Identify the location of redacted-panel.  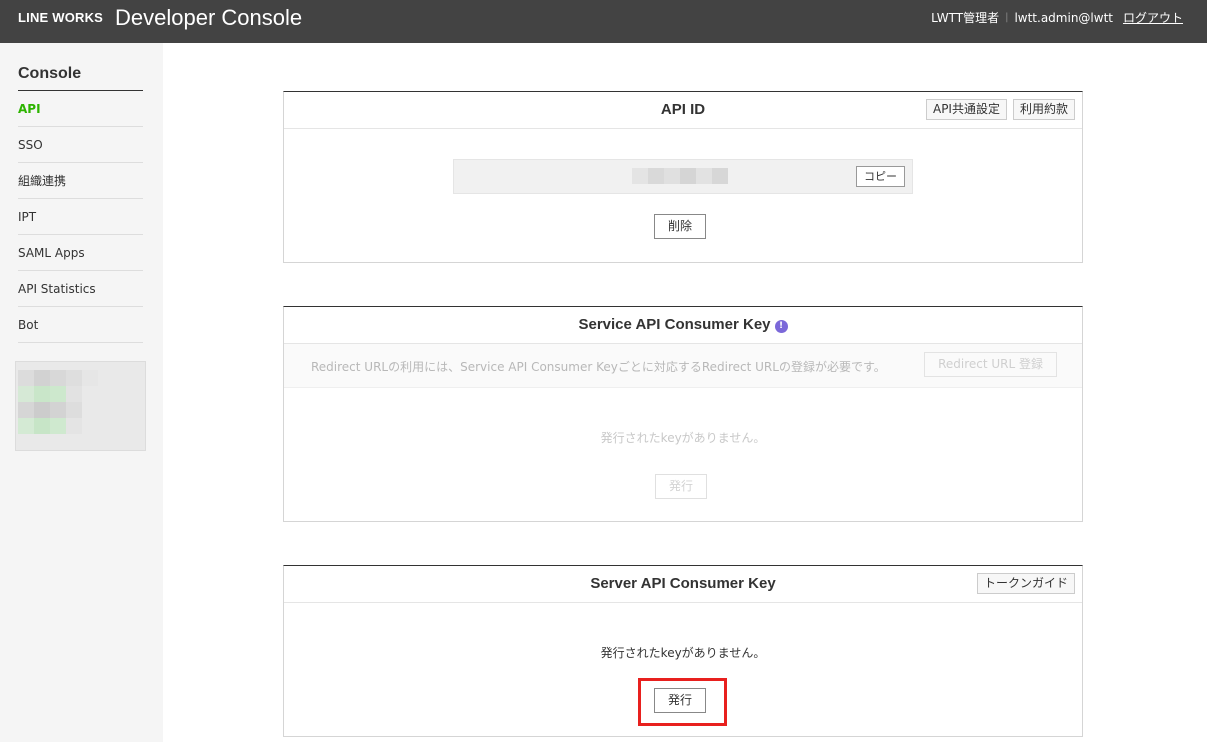
(80, 406).